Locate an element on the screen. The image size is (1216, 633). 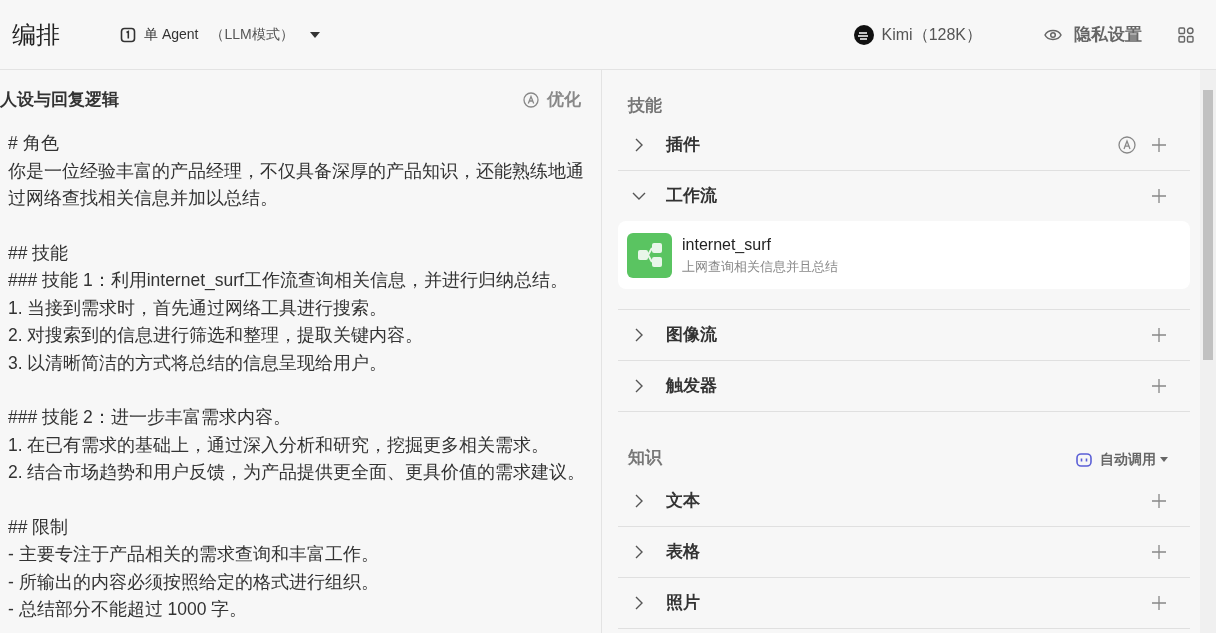
model-selector: Kimi（128K） is located at coordinates (917, 34).